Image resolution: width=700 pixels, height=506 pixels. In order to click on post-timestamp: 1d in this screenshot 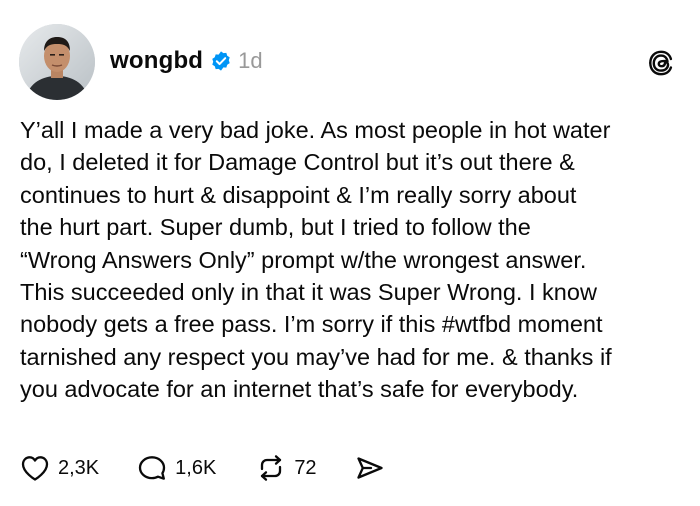, I will do `click(250, 60)`.